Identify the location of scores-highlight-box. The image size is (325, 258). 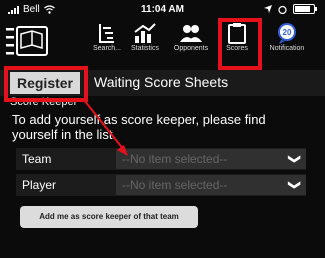
(240, 44).